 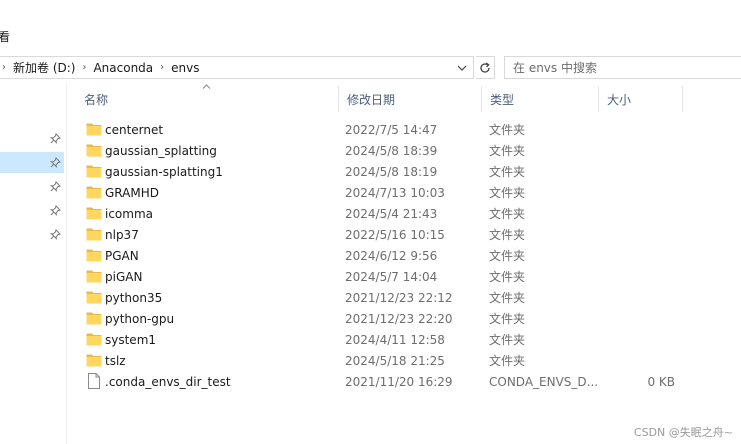 I want to click on search-box, so click(x=622, y=67).